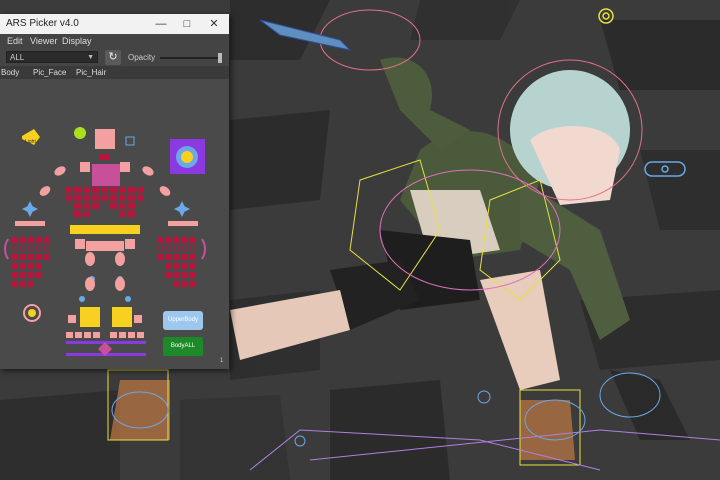 The image size is (720, 480). I want to click on opacity-slider-knob, so click(220, 58).